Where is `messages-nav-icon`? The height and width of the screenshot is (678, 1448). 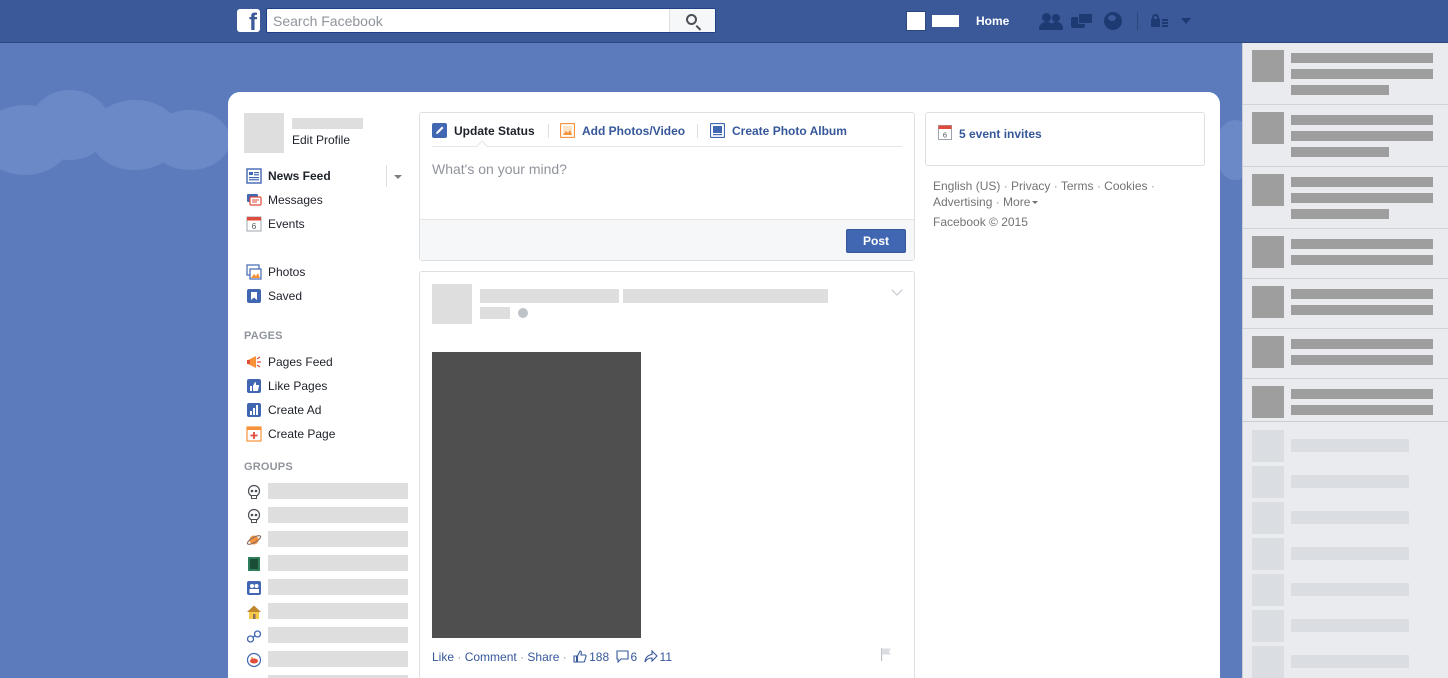 messages-nav-icon is located at coordinates (1082, 21).